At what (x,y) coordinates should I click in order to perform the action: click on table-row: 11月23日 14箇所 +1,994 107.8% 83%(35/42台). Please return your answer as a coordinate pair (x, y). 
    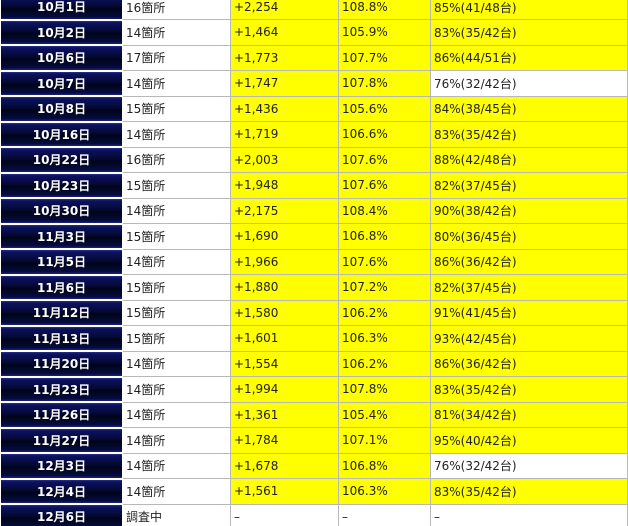
    Looking at the image, I should click on (314, 389).